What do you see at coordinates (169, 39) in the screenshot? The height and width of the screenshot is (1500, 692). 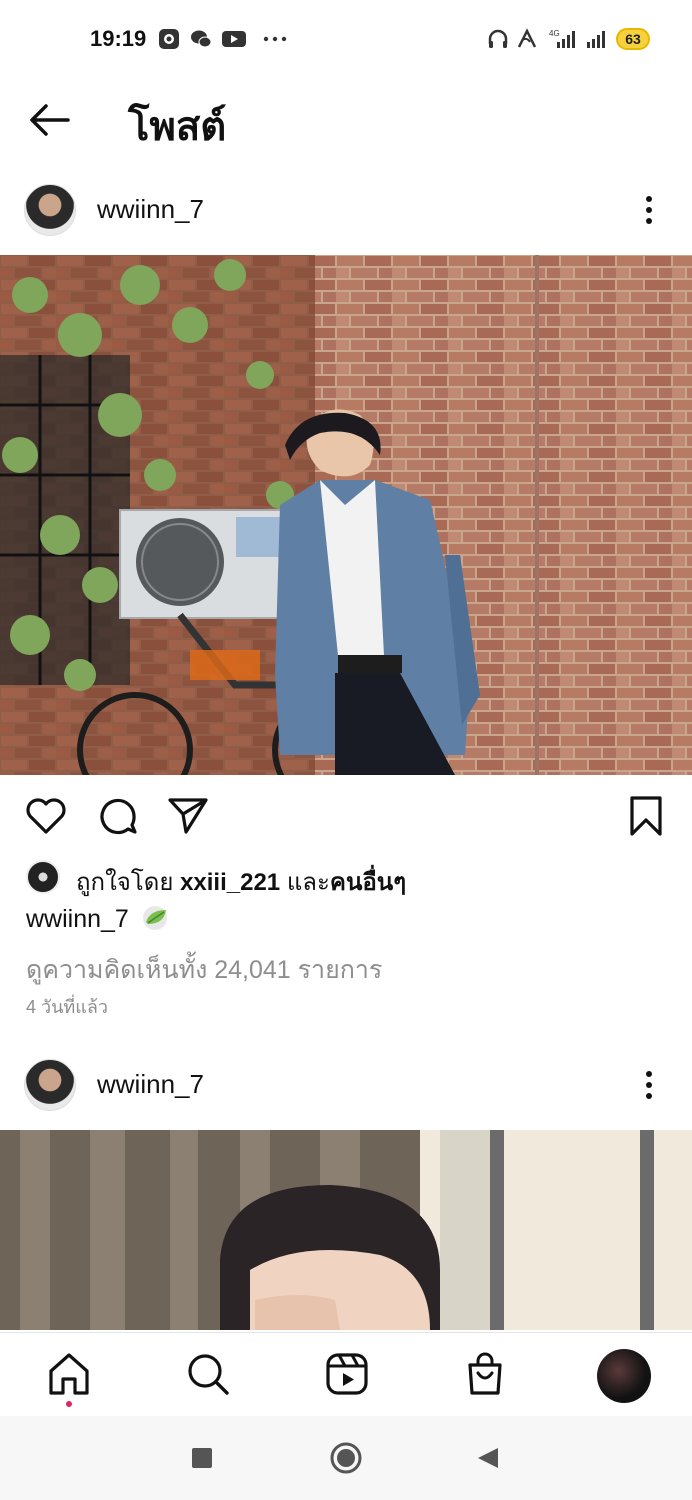 I see `camera-icon` at bounding box center [169, 39].